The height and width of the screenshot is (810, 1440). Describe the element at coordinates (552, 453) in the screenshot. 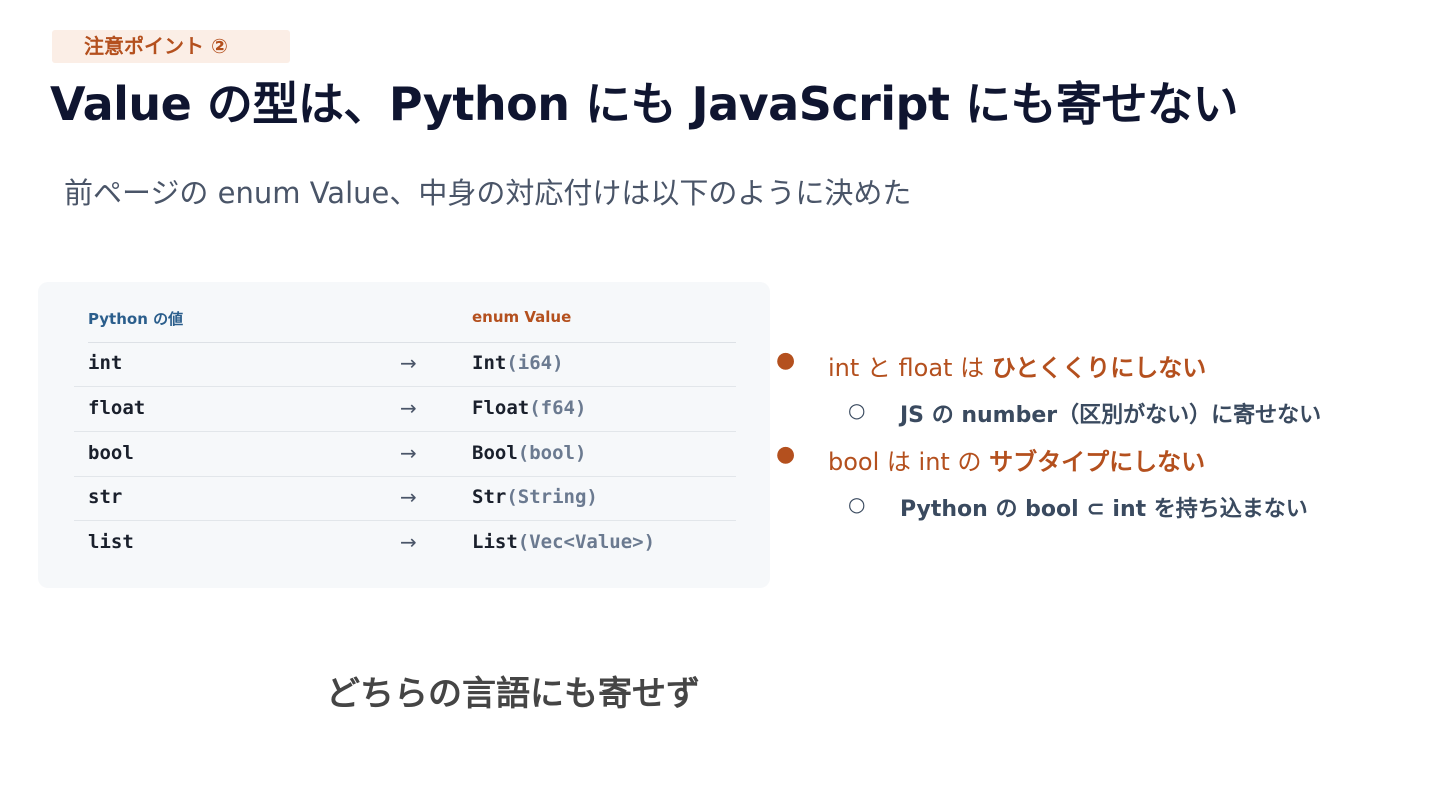

I see `variant-payload: (bool)` at that location.